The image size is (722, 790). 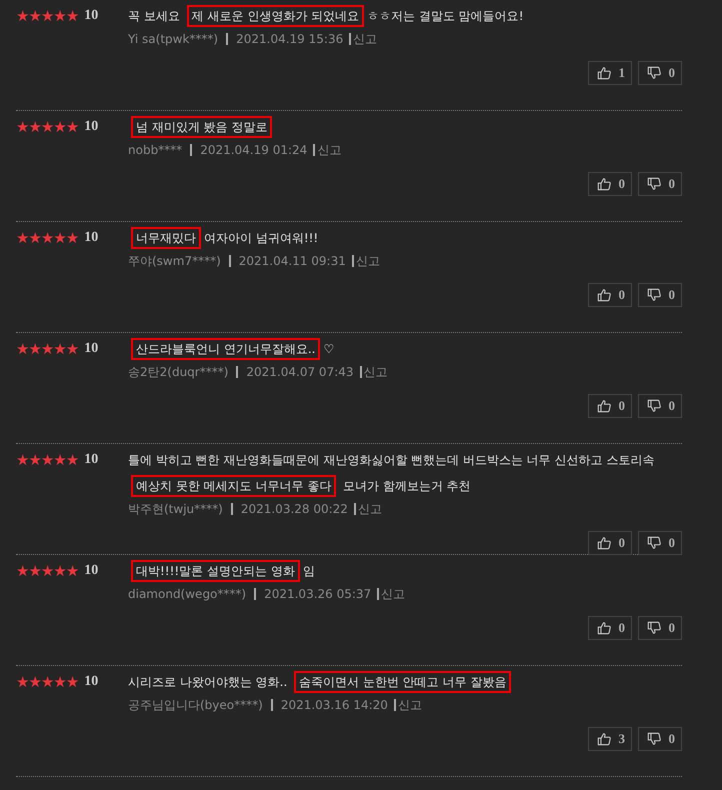 What do you see at coordinates (405, 238) in the screenshot?
I see `review-text: 너무재밌다 여자아이 넘귀여워!!!` at bounding box center [405, 238].